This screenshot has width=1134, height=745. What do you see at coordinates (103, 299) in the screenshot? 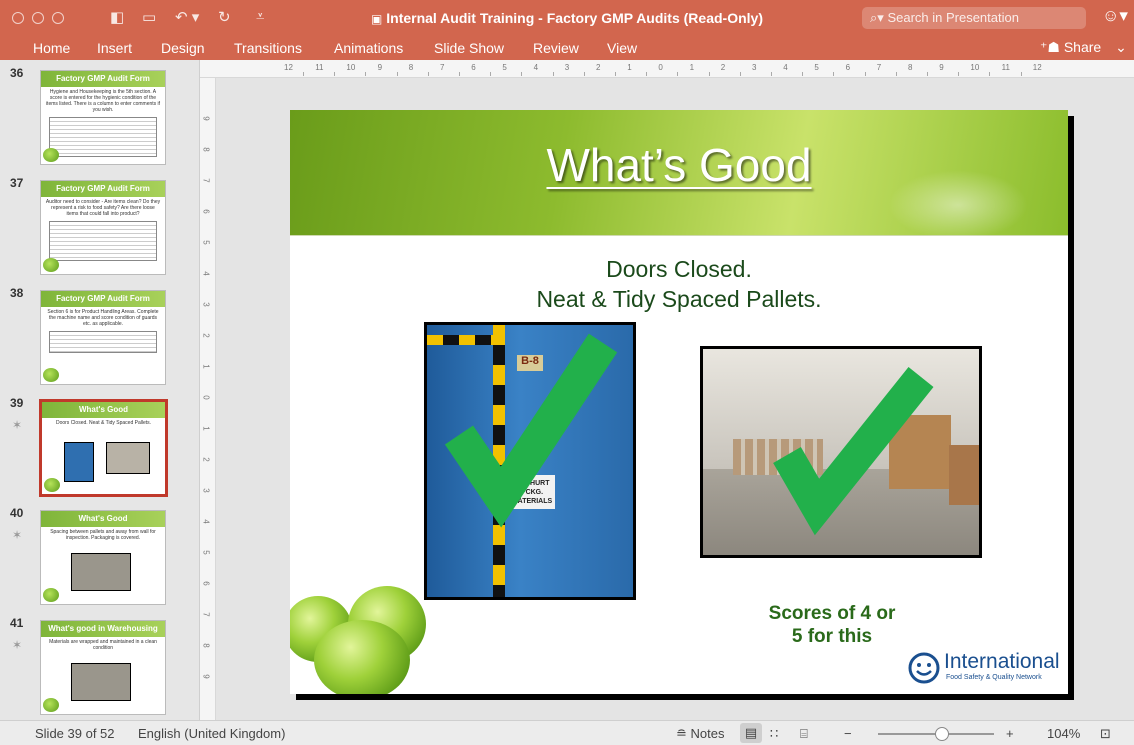
I see `thumbnail-title: Factory GMP Audit Form` at bounding box center [103, 299].